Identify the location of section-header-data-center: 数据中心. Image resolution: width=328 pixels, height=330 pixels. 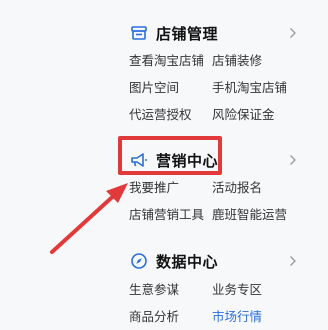
(164, 261).